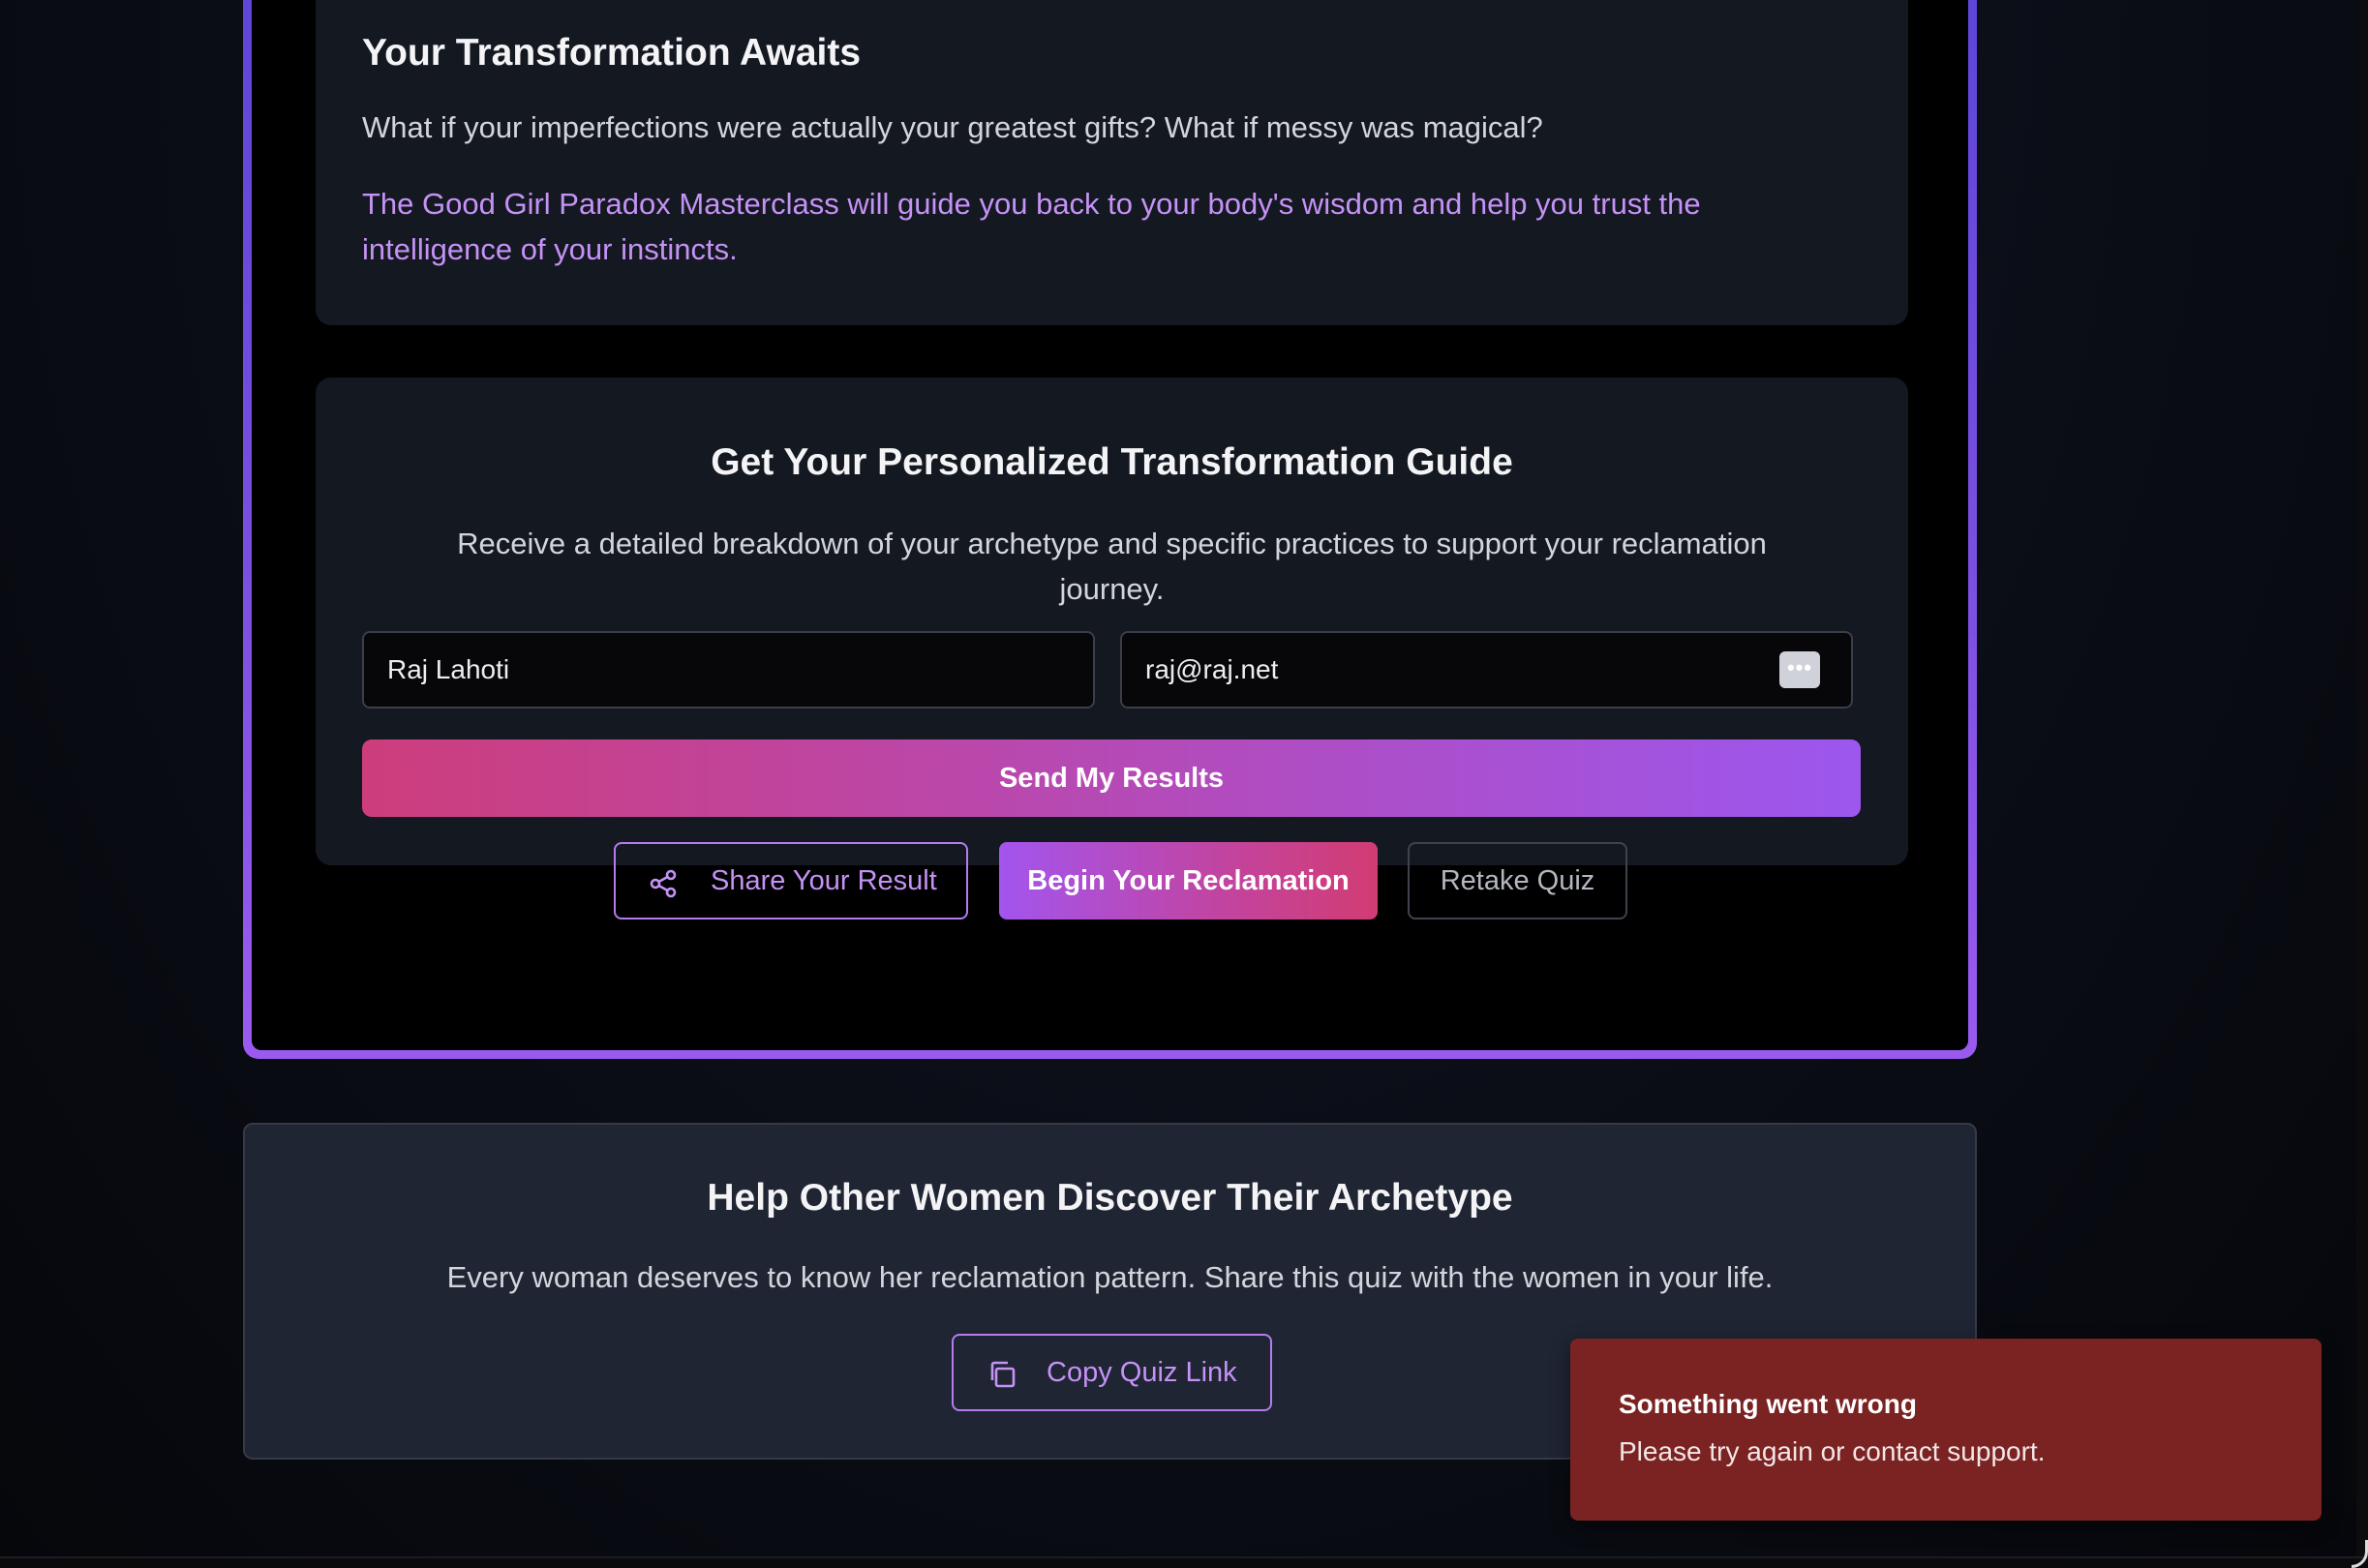 Image resolution: width=2368 pixels, height=1568 pixels. Describe the element at coordinates (448, 669) in the screenshot. I see `name-input-value: Raj Lahoti` at that location.